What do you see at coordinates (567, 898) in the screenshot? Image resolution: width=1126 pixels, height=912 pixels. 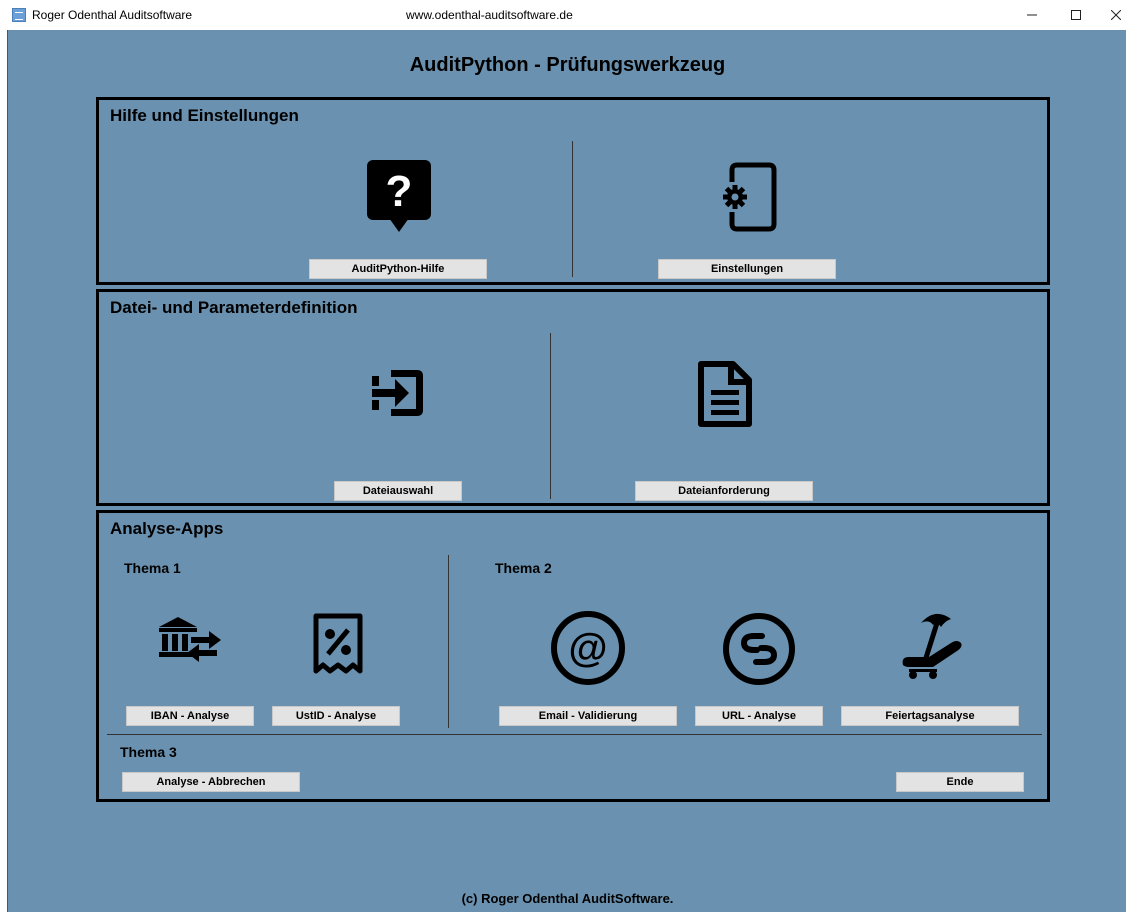 I see `copyright-footer: (c) Roger Odenthal AuditSoftware.` at bounding box center [567, 898].